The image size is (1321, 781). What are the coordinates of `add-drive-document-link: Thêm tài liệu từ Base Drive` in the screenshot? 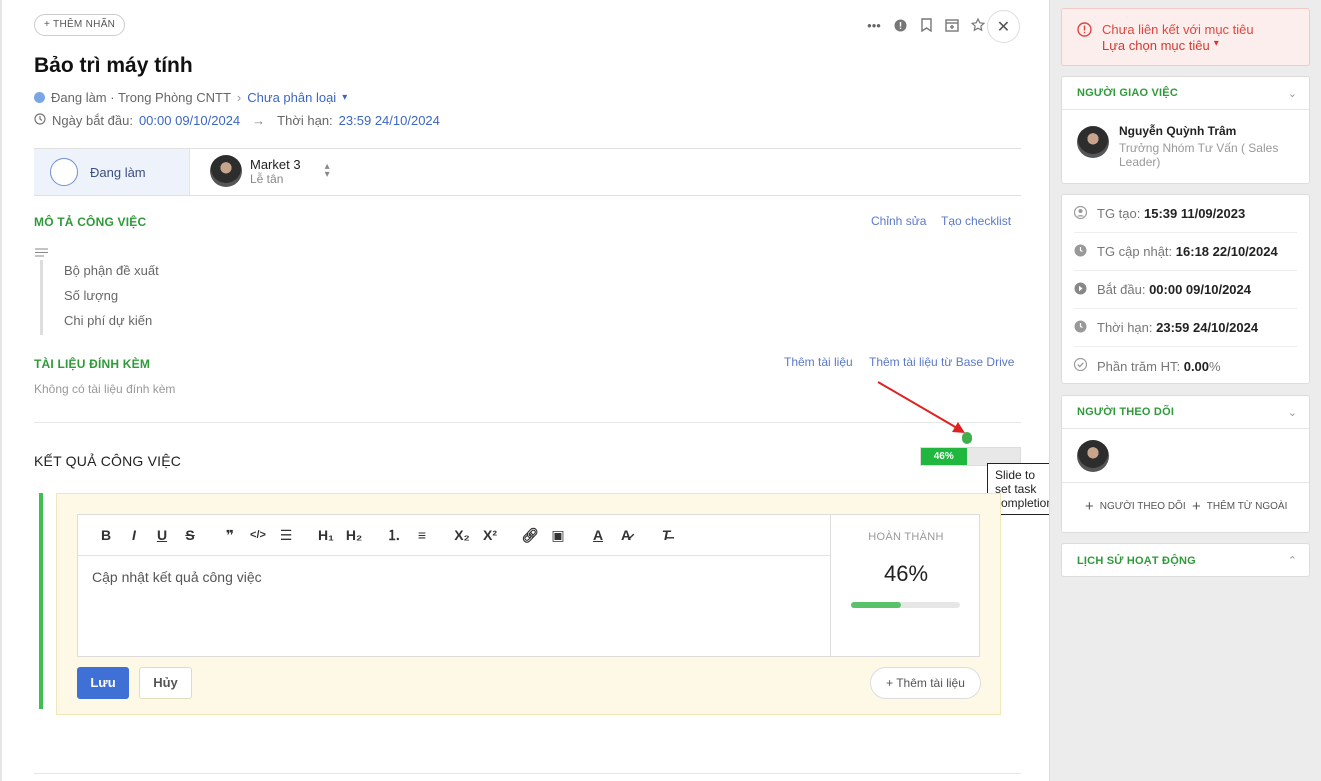 It's located at (941, 362).